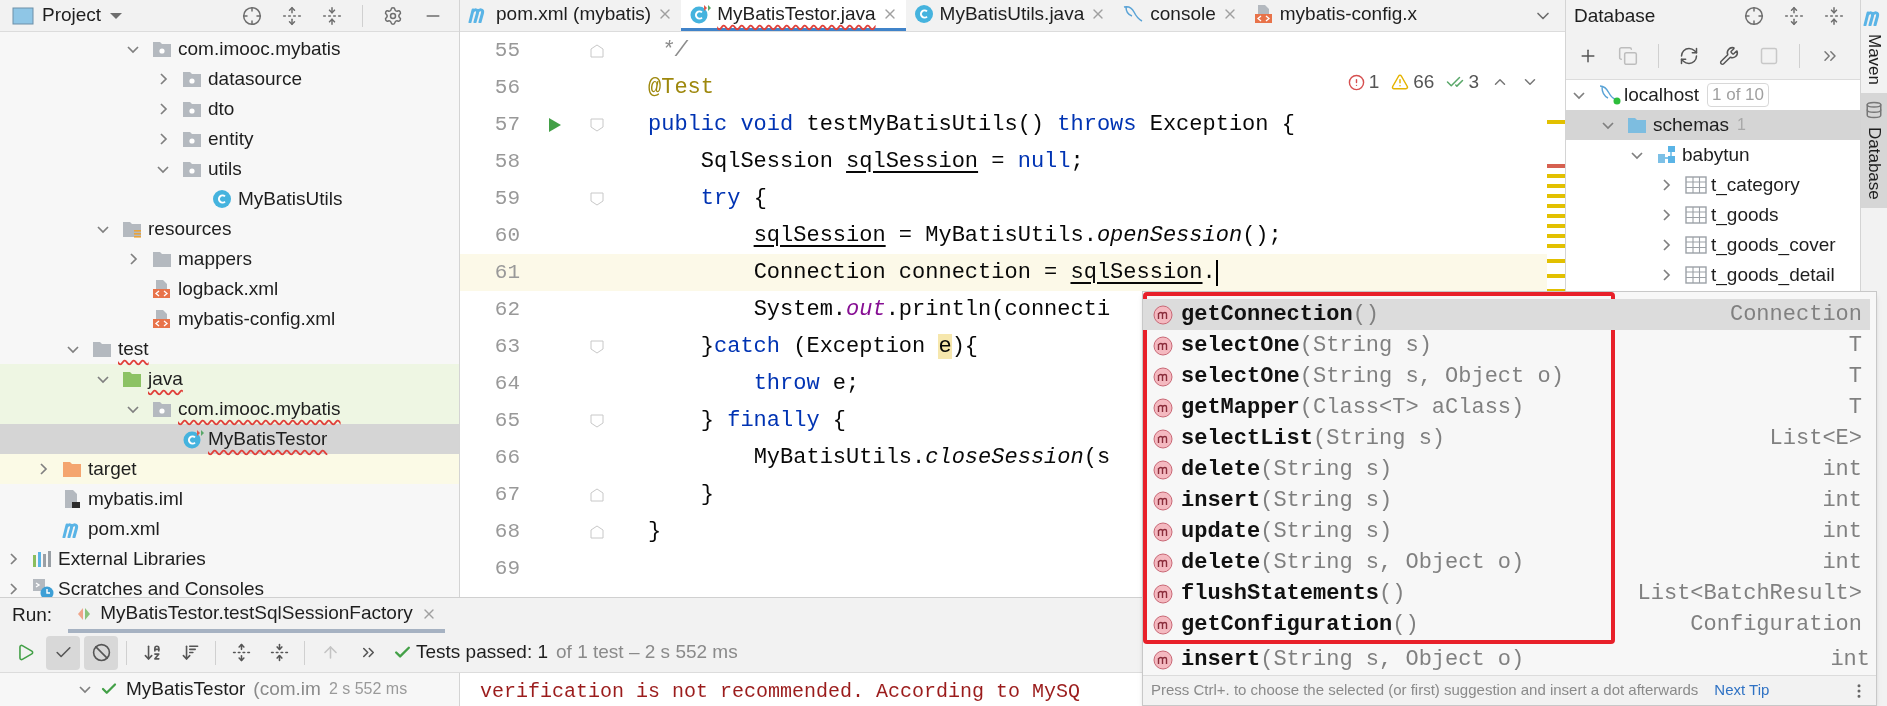  Describe the element at coordinates (1180, 15) in the screenshot. I see `editor-tab: console` at that location.